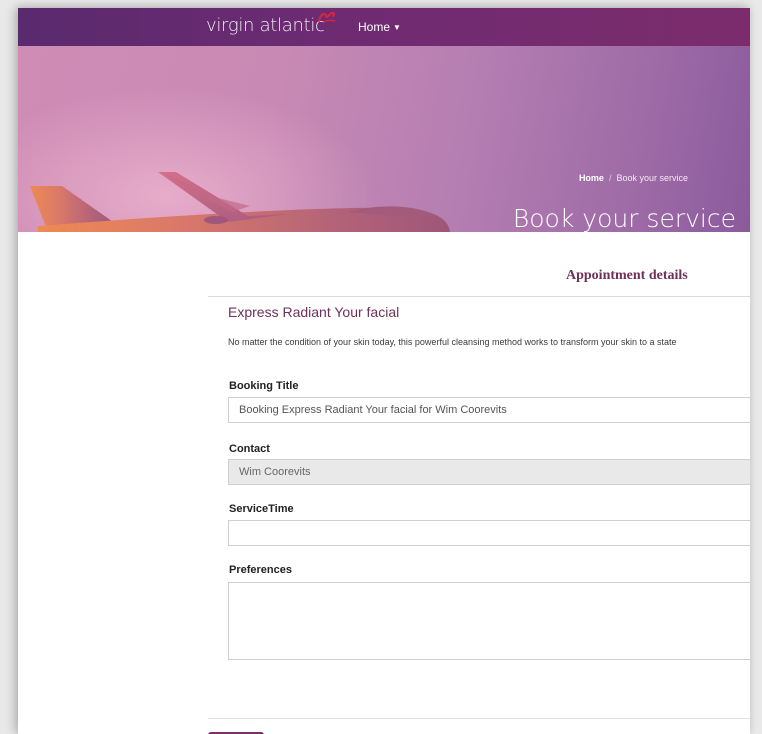 This screenshot has width=762, height=734. I want to click on booking-title-label: Booking Title, so click(264, 386).